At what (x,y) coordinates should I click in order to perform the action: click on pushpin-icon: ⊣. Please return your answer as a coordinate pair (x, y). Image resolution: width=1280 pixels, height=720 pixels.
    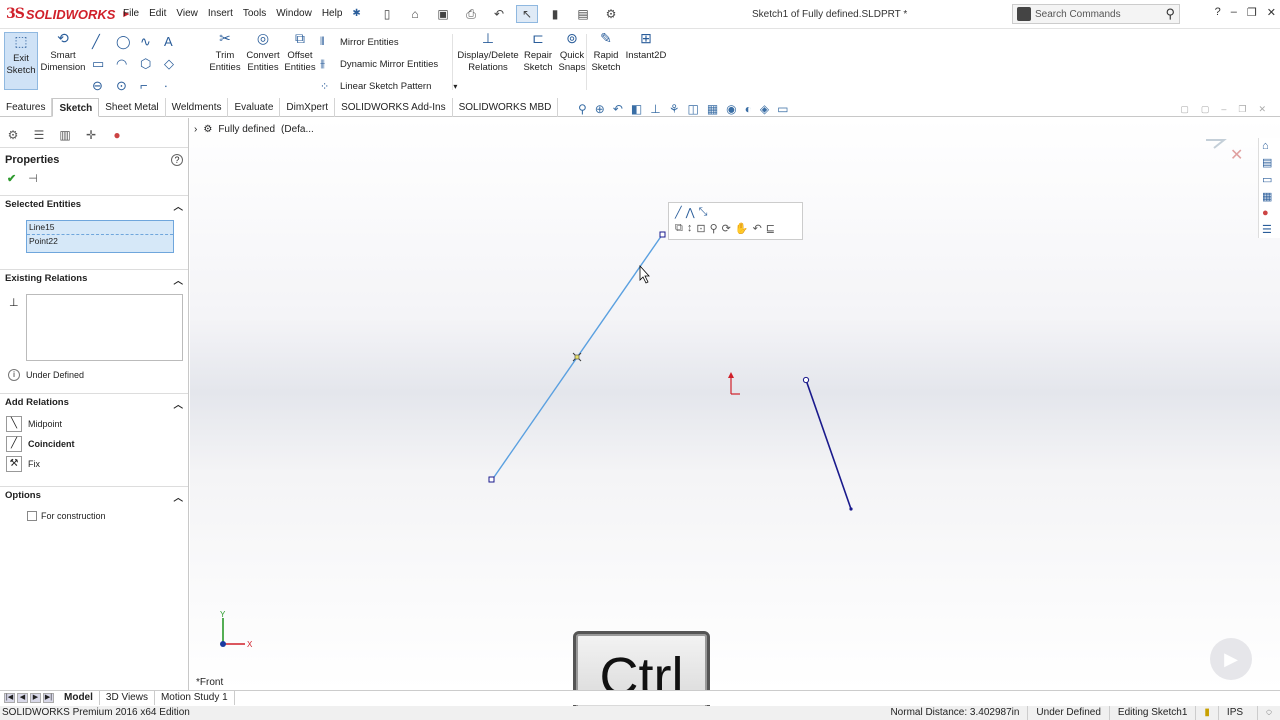
    Looking at the image, I should click on (33, 178).